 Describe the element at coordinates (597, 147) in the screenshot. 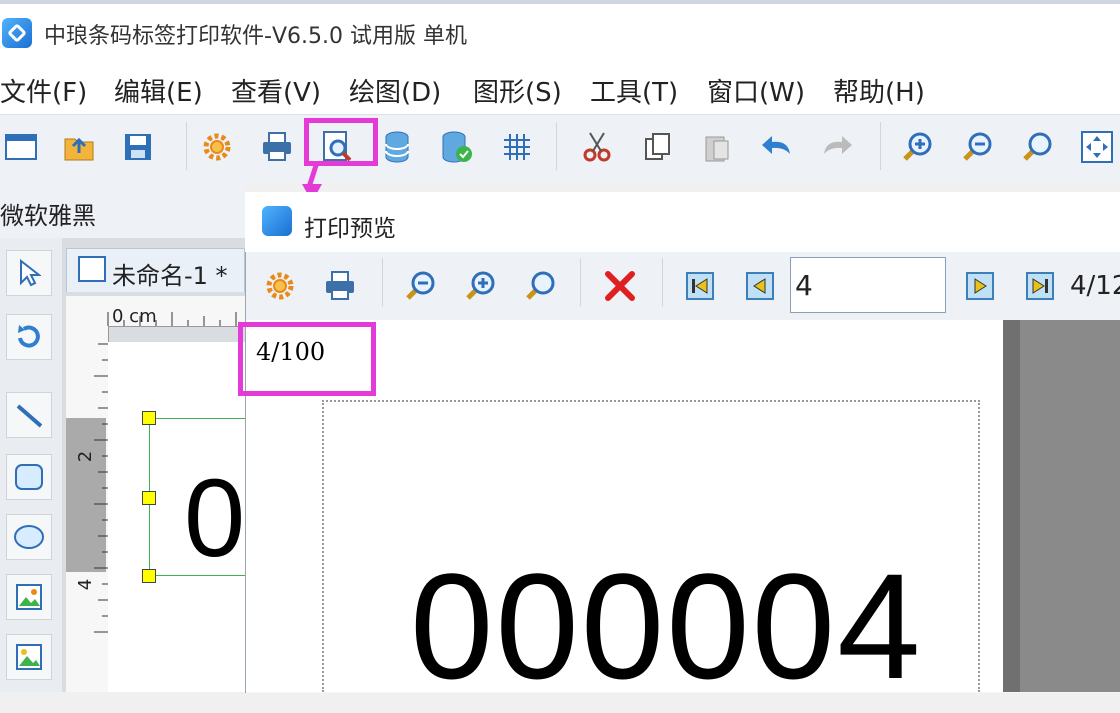

I see `cut-icon` at that location.